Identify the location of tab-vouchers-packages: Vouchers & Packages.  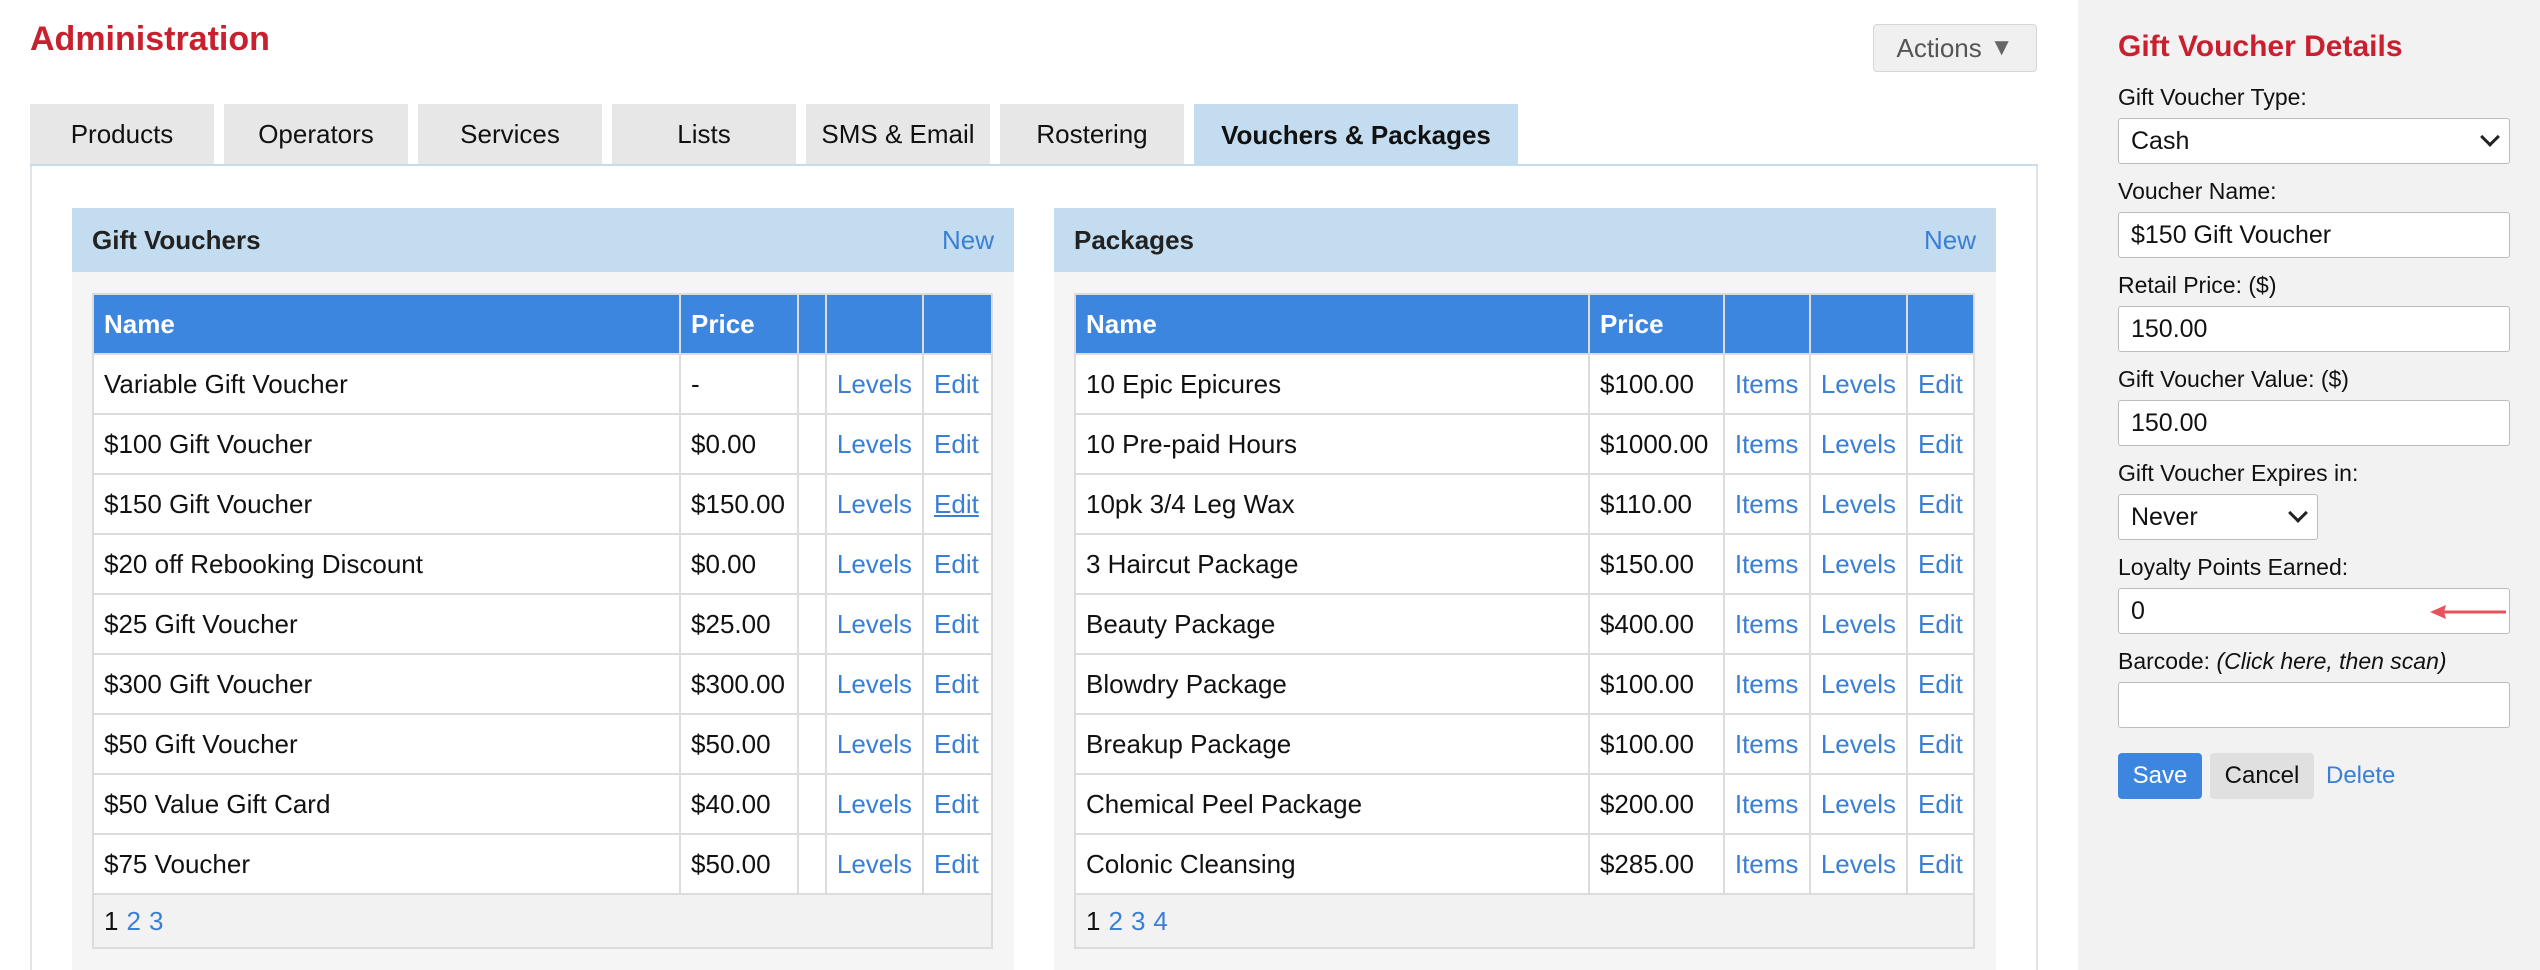
(1356, 135).